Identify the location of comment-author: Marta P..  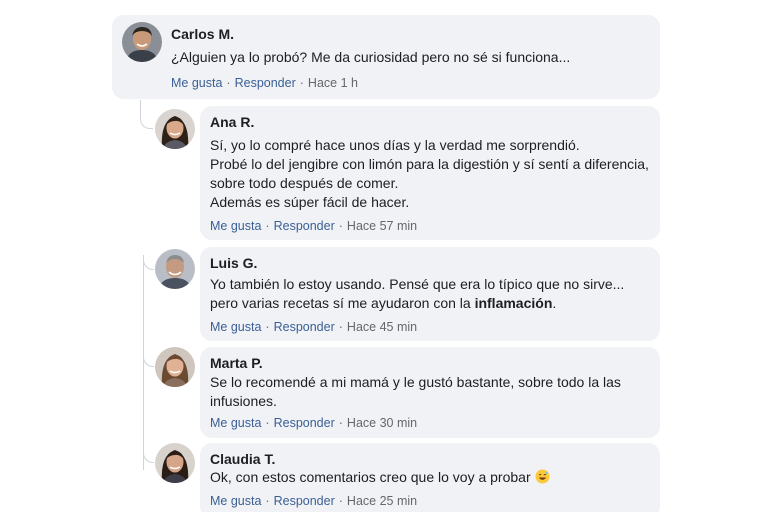
(236, 363).